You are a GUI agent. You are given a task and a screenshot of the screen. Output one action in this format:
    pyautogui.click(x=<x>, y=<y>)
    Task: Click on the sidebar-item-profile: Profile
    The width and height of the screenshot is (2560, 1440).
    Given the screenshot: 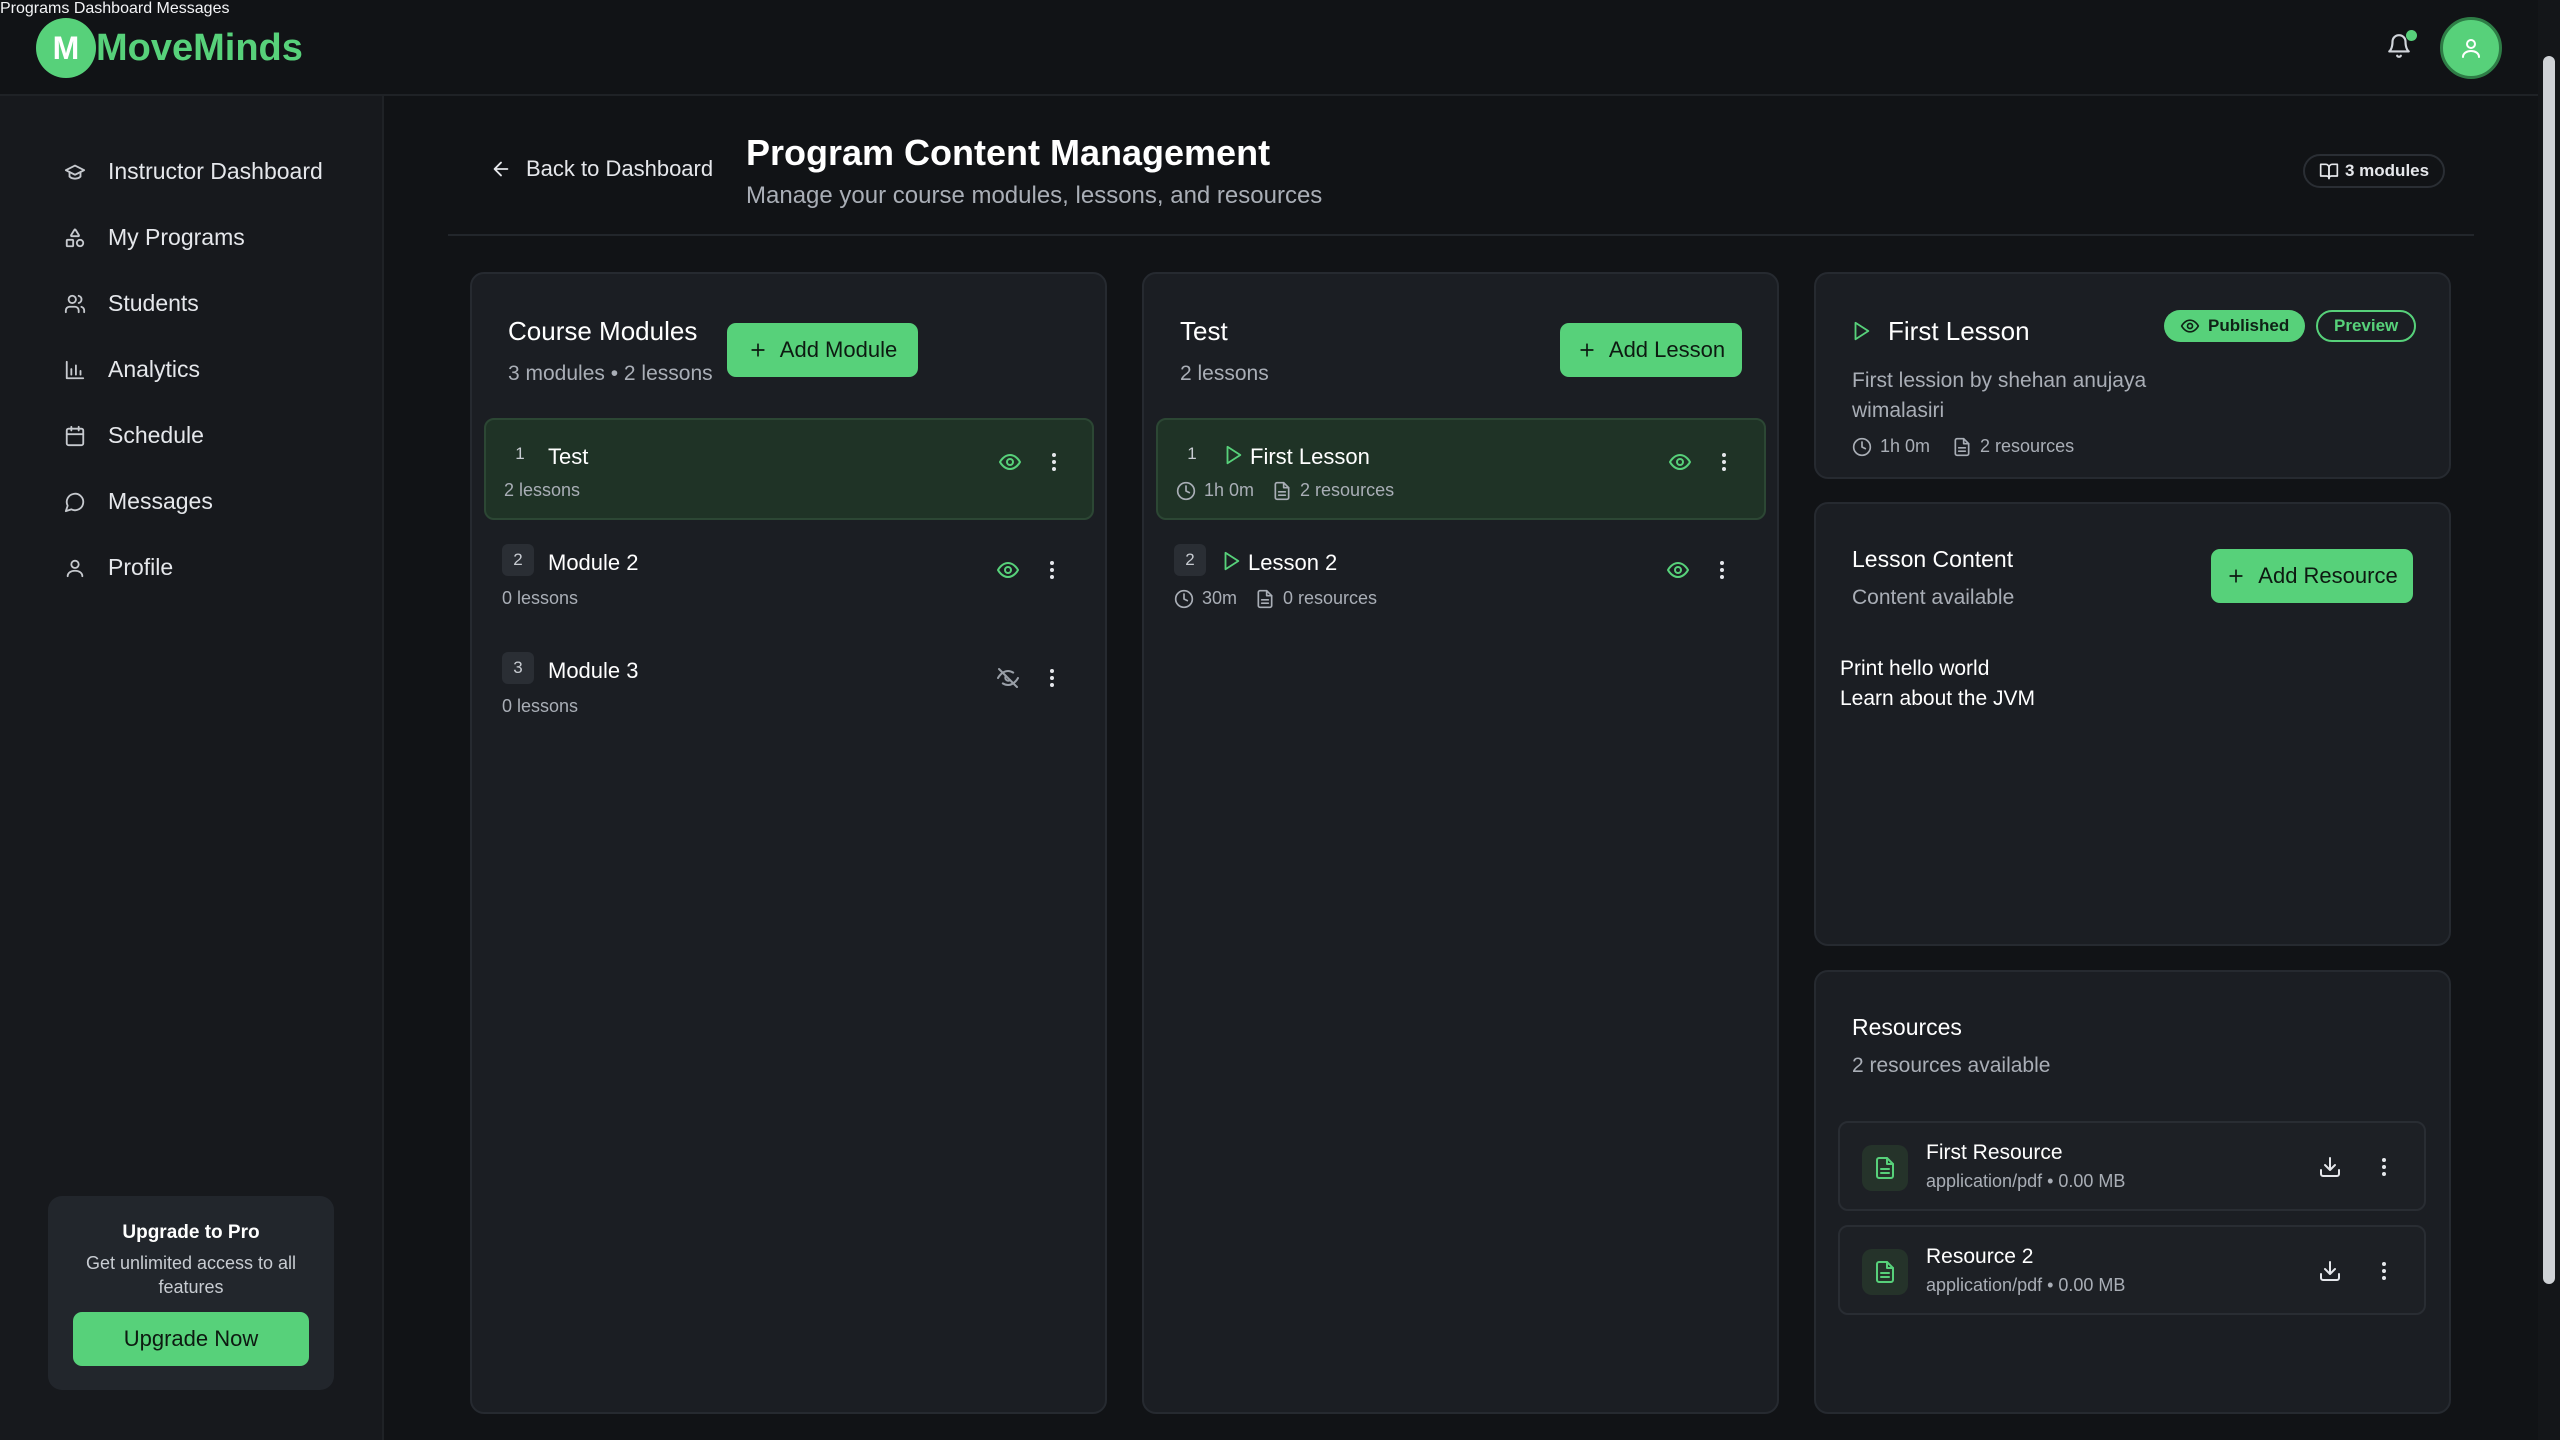 What is the action you would take?
    pyautogui.click(x=118, y=567)
    